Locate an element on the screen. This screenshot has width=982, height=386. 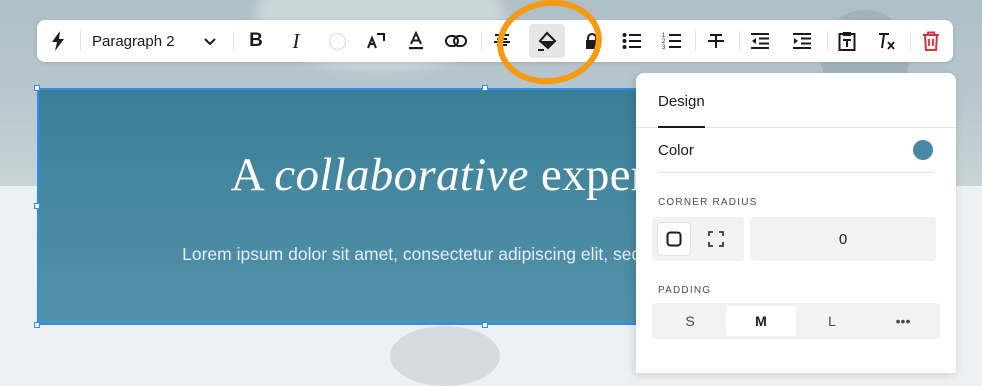
tab-active-indicator is located at coordinates (681, 127).